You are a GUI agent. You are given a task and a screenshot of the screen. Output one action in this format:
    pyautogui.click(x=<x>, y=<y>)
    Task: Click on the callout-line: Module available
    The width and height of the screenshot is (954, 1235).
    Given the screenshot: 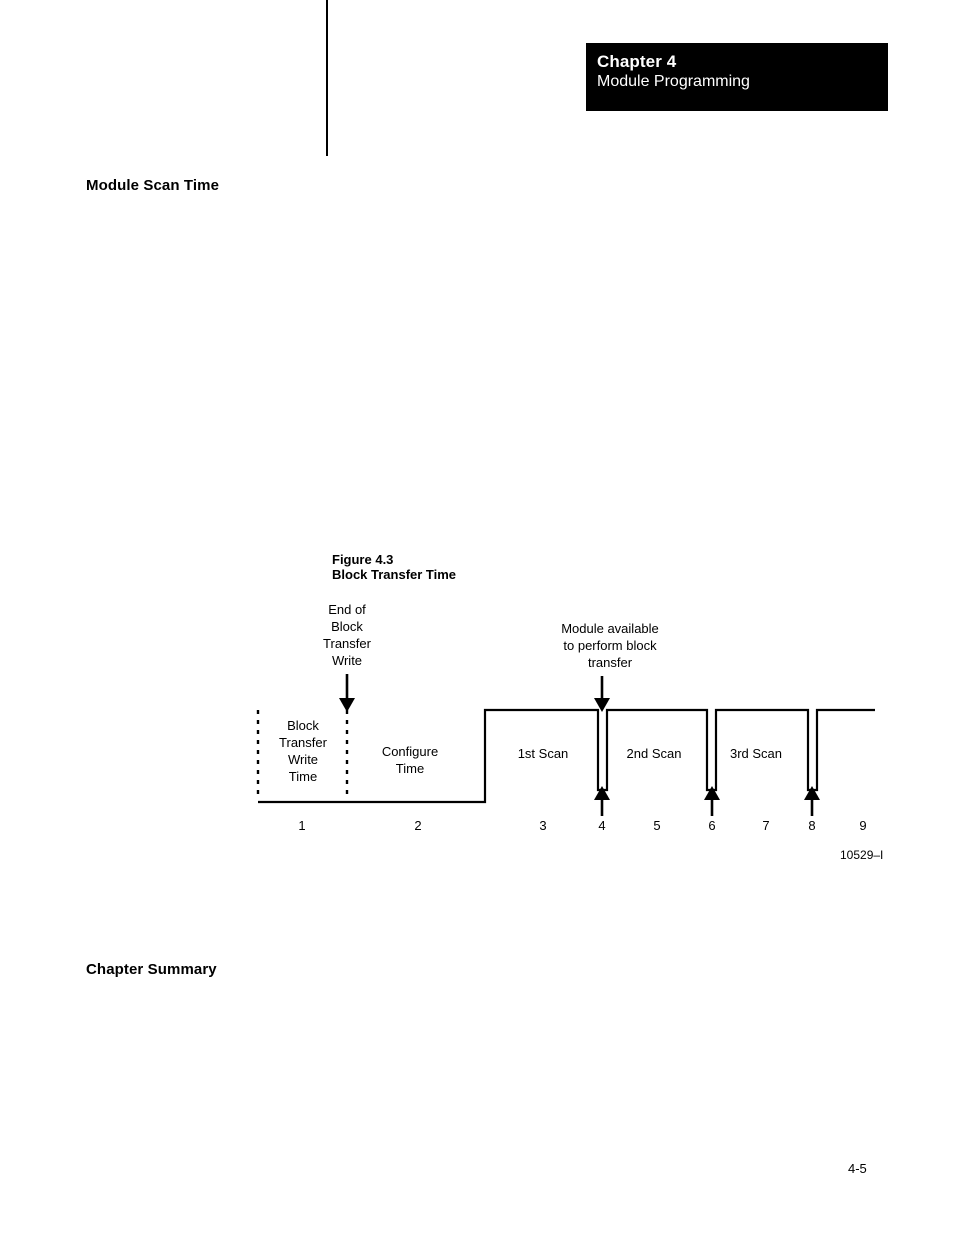 What is the action you would take?
    pyautogui.click(x=610, y=628)
    